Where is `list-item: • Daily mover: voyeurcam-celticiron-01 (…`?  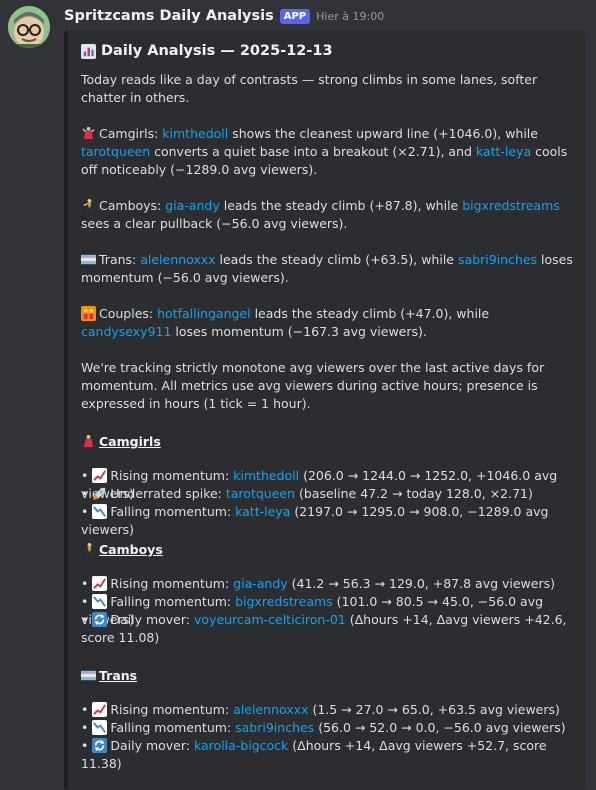 list-item: • Daily mover: voyeurcam-celticiron-01 (… is located at coordinates (324, 628).